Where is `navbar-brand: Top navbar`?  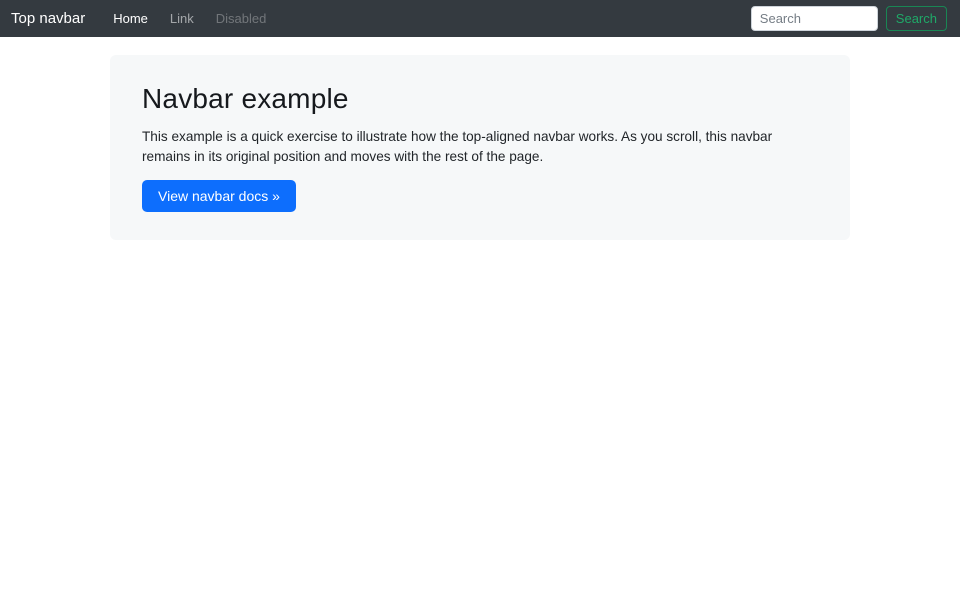 navbar-brand: Top navbar is located at coordinates (48, 18).